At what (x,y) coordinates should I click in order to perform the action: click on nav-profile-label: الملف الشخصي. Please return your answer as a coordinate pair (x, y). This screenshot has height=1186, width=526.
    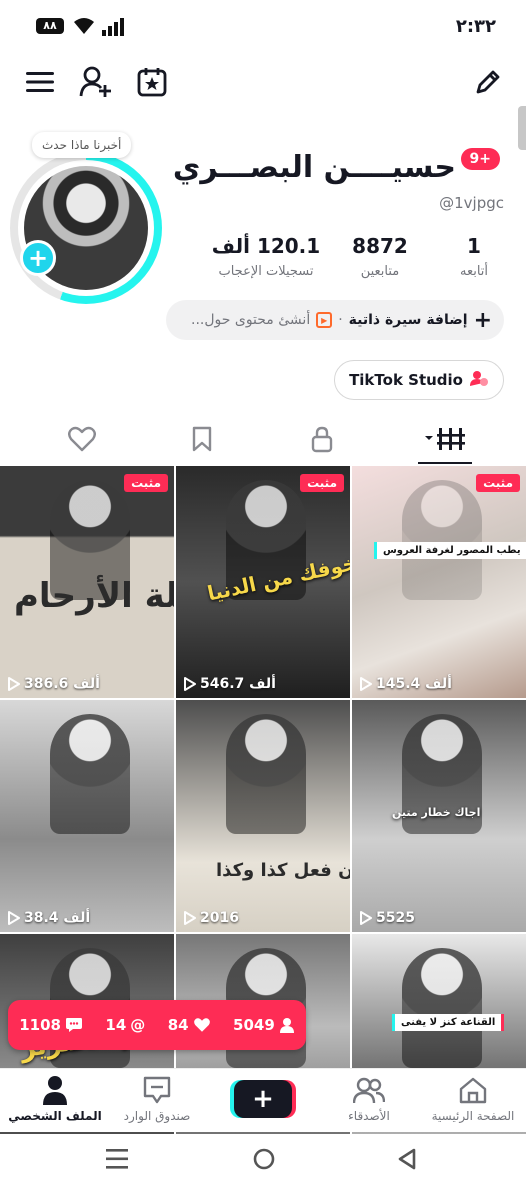
    Looking at the image, I should click on (55, 1116).